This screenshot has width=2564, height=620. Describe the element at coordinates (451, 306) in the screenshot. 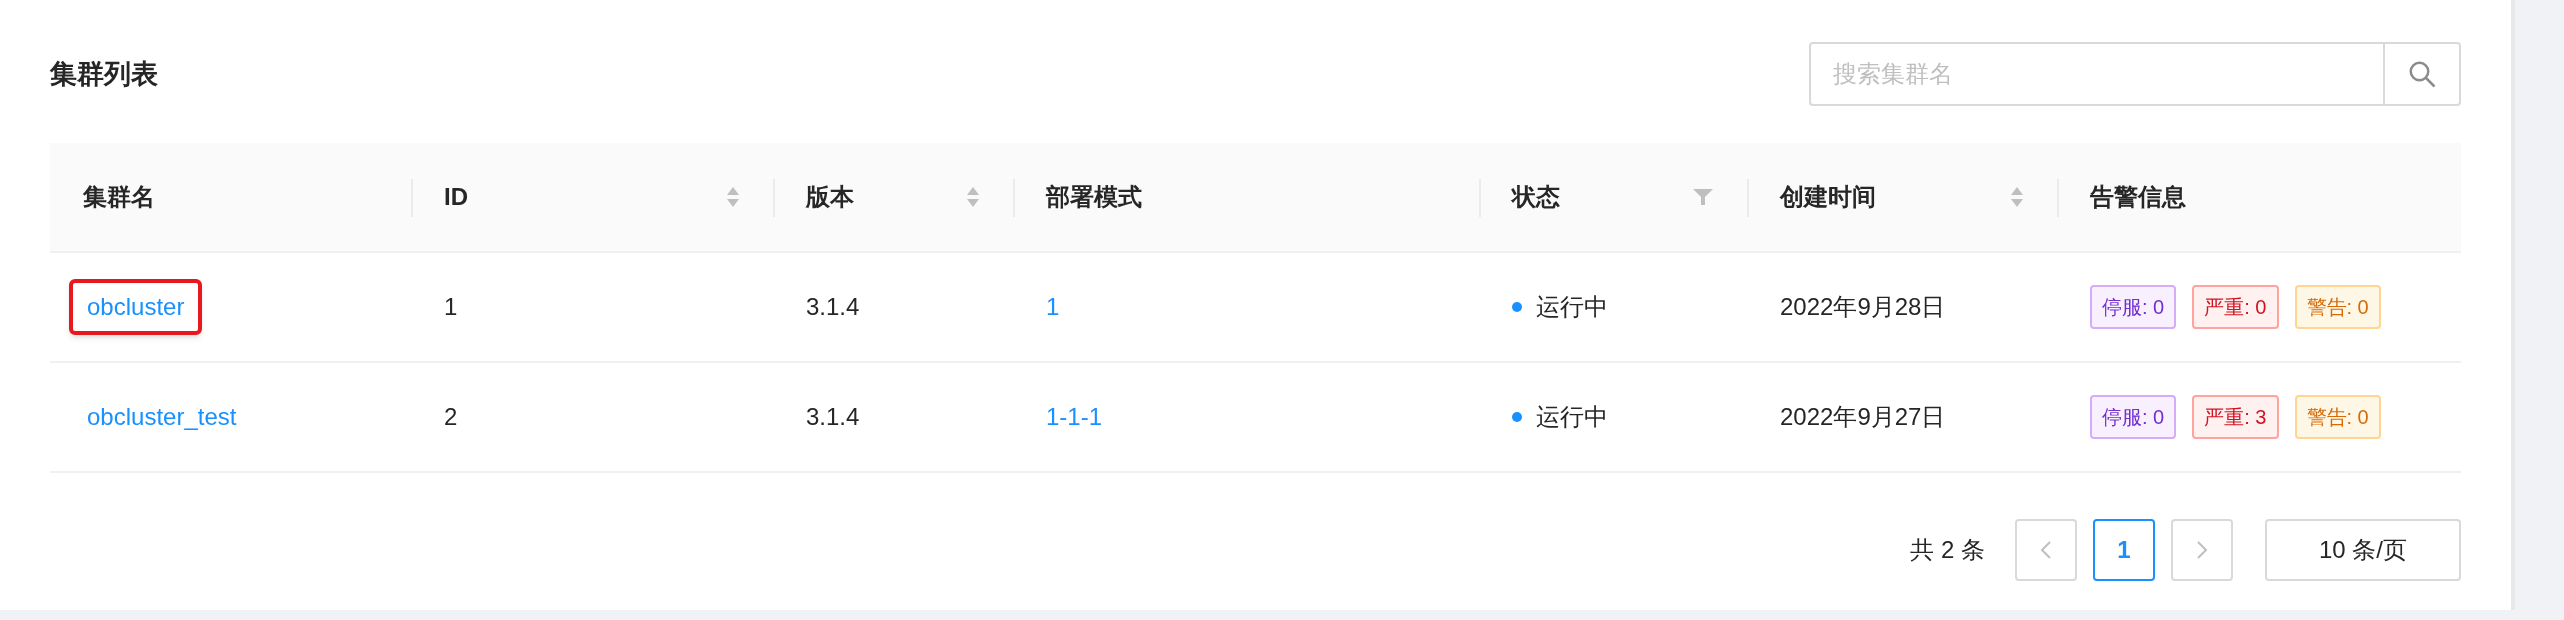

I see `table-cell: 1` at that location.